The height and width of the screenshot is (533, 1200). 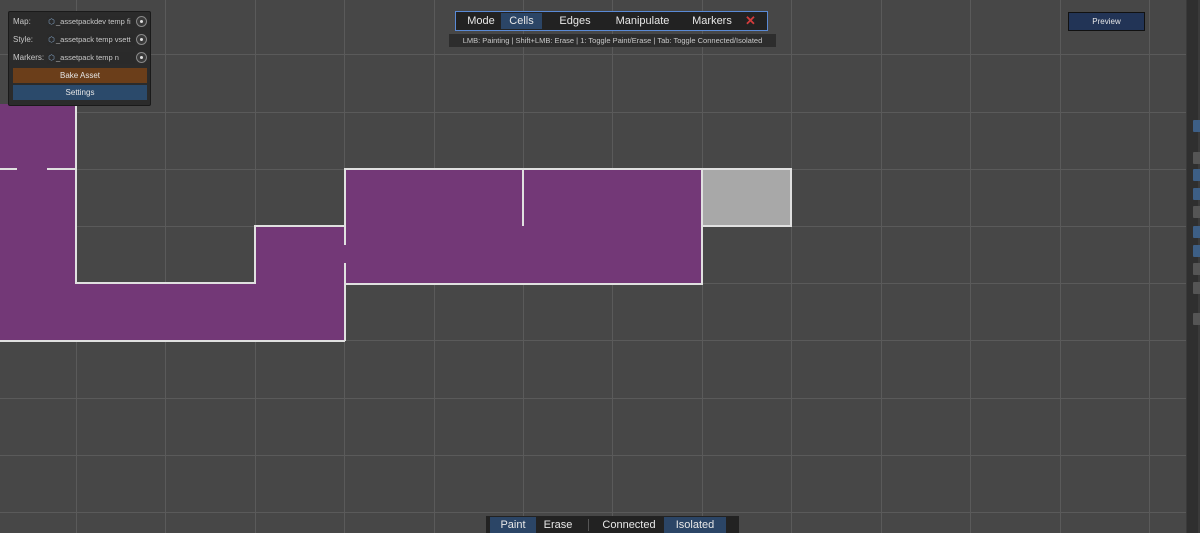 What do you see at coordinates (746, 197) in the screenshot?
I see `hover-cell` at bounding box center [746, 197].